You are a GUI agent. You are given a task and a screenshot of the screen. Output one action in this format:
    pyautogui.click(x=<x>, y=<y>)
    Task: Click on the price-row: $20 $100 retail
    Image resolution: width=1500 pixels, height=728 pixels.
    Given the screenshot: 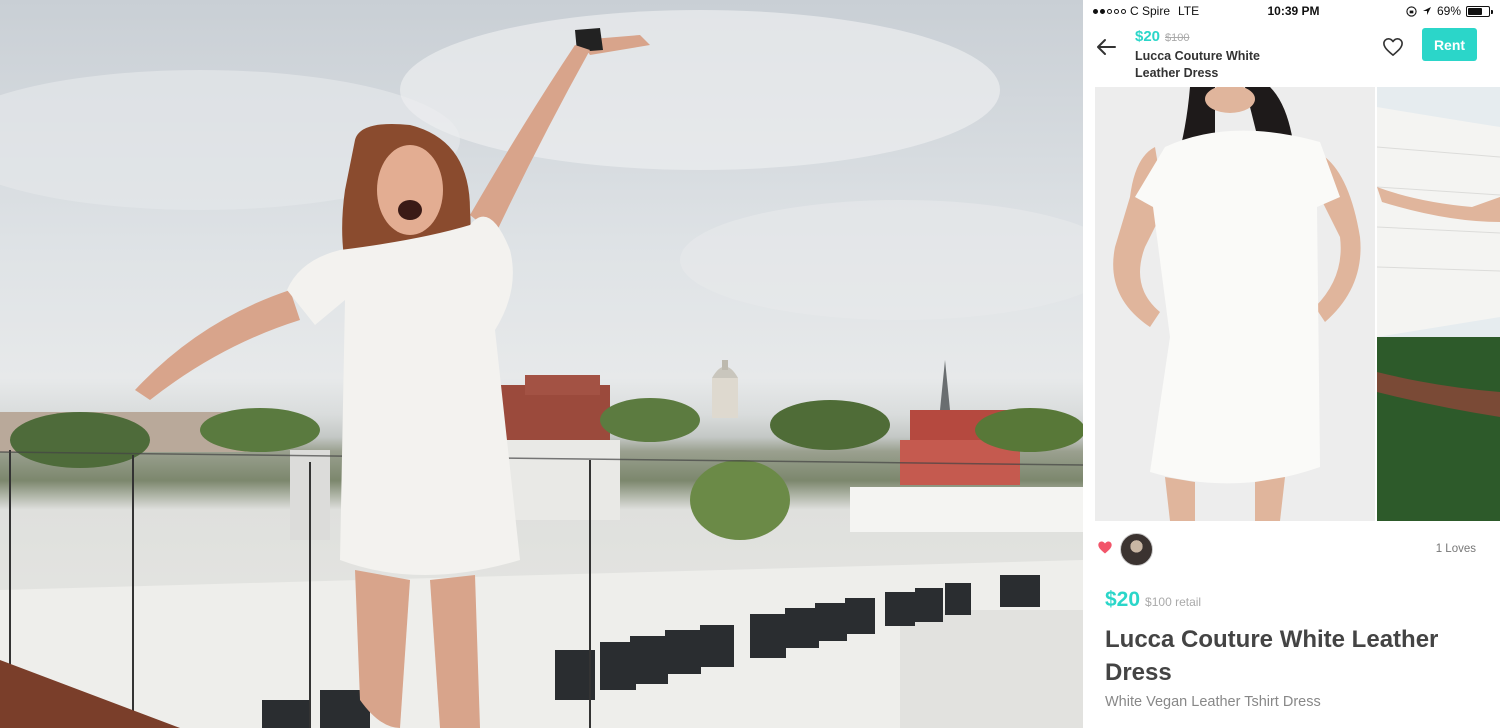 What is the action you would take?
    pyautogui.click(x=1153, y=600)
    